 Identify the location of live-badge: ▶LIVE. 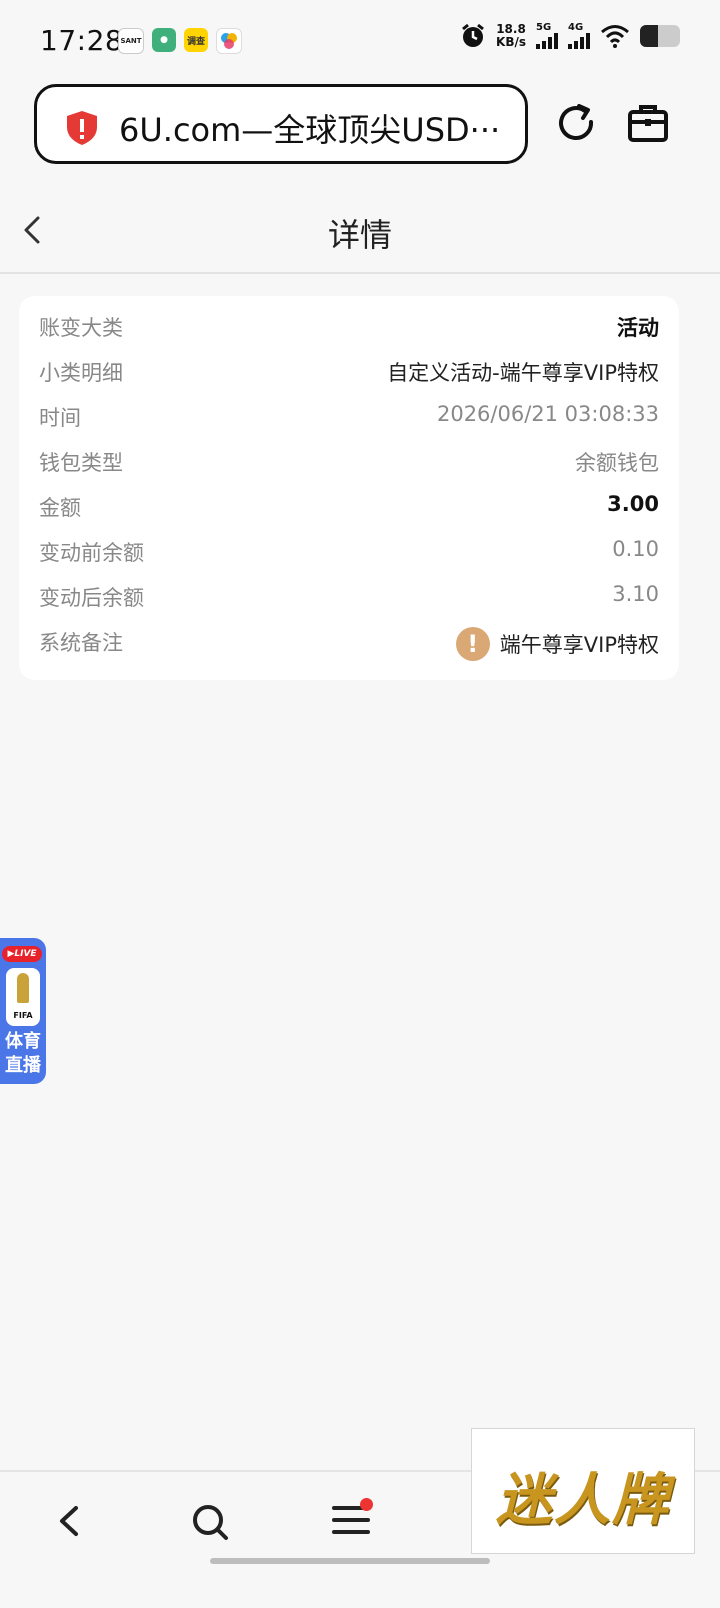
(22, 954).